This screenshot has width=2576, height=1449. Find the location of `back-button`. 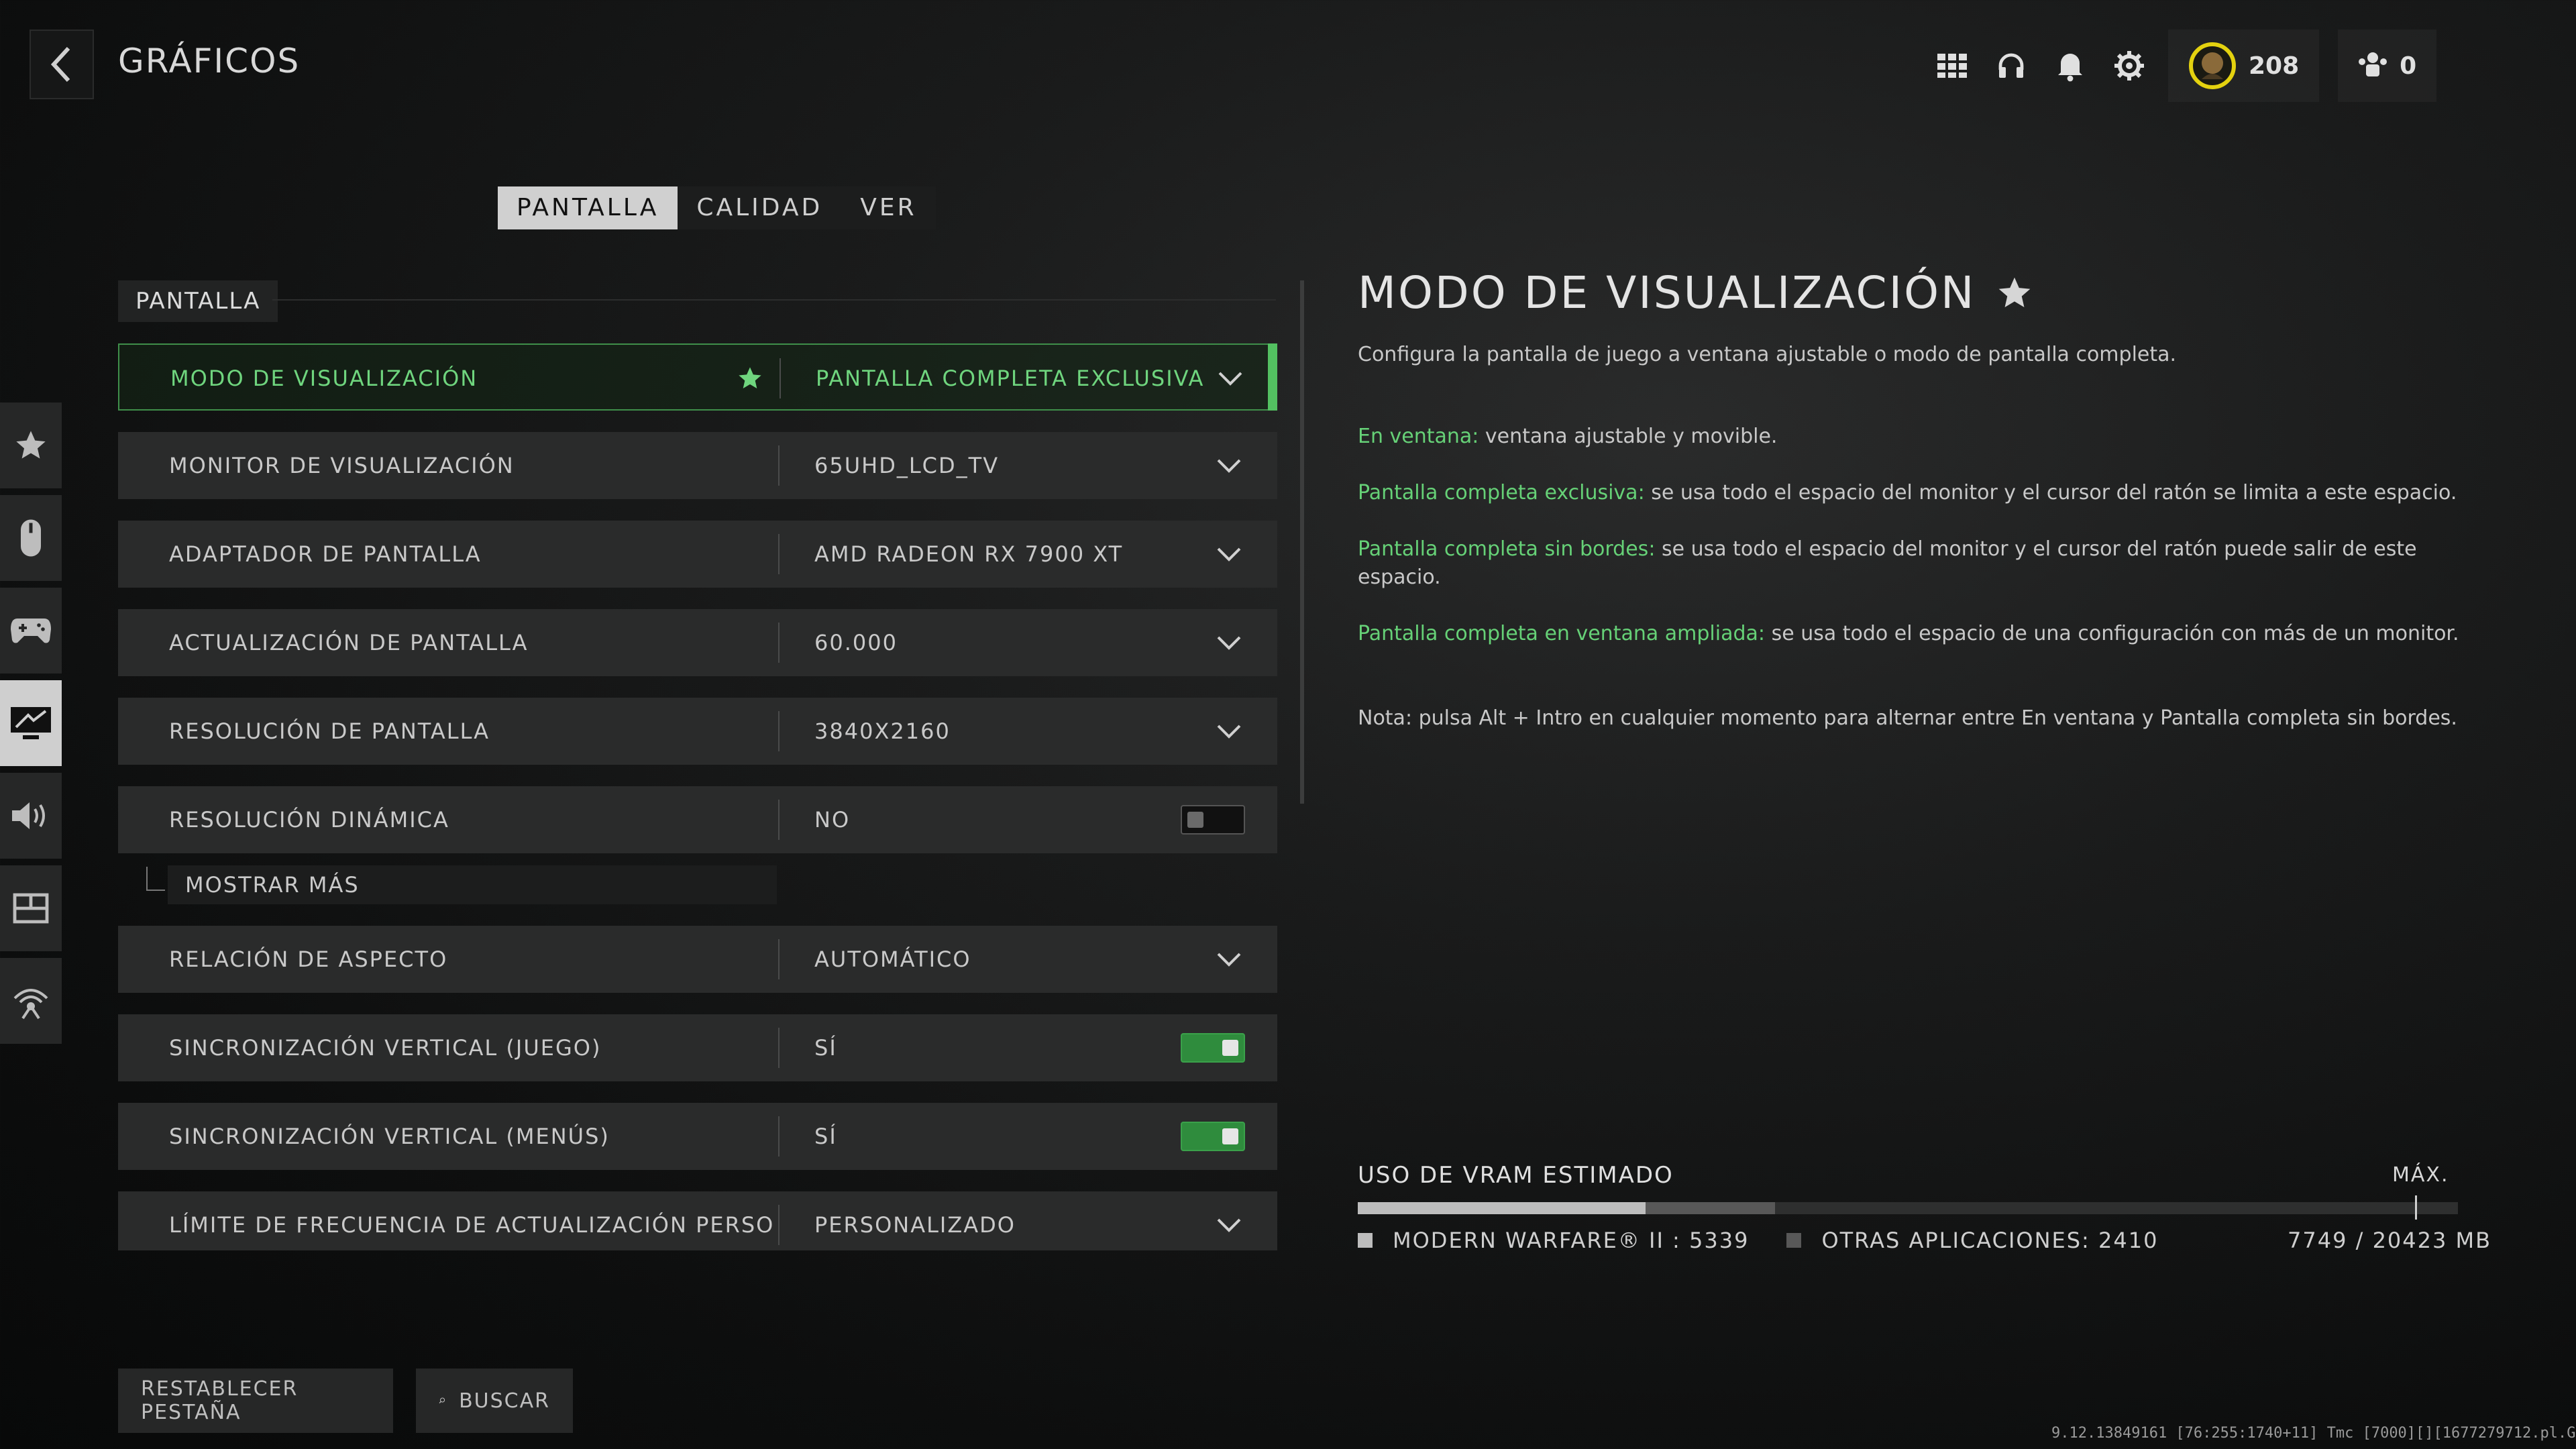

back-button is located at coordinates (62, 64).